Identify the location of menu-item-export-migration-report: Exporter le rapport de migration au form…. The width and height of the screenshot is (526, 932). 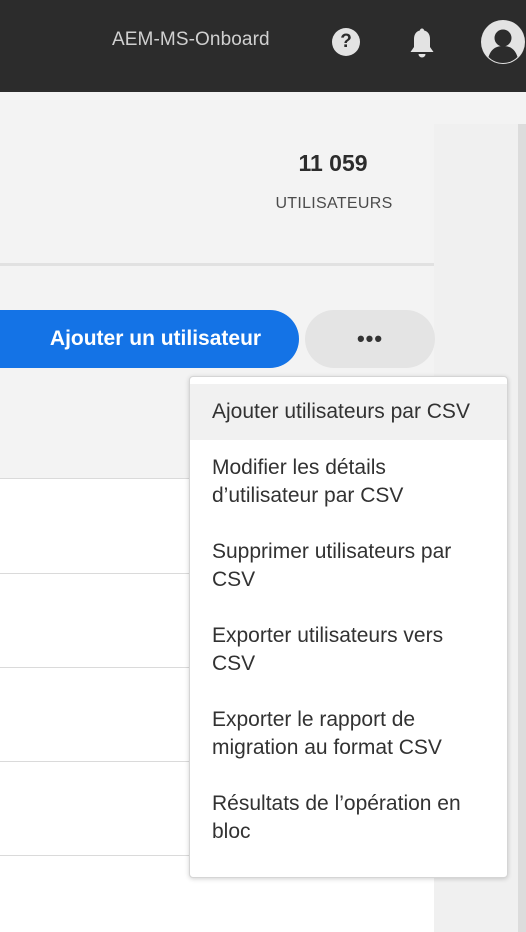
(348, 734).